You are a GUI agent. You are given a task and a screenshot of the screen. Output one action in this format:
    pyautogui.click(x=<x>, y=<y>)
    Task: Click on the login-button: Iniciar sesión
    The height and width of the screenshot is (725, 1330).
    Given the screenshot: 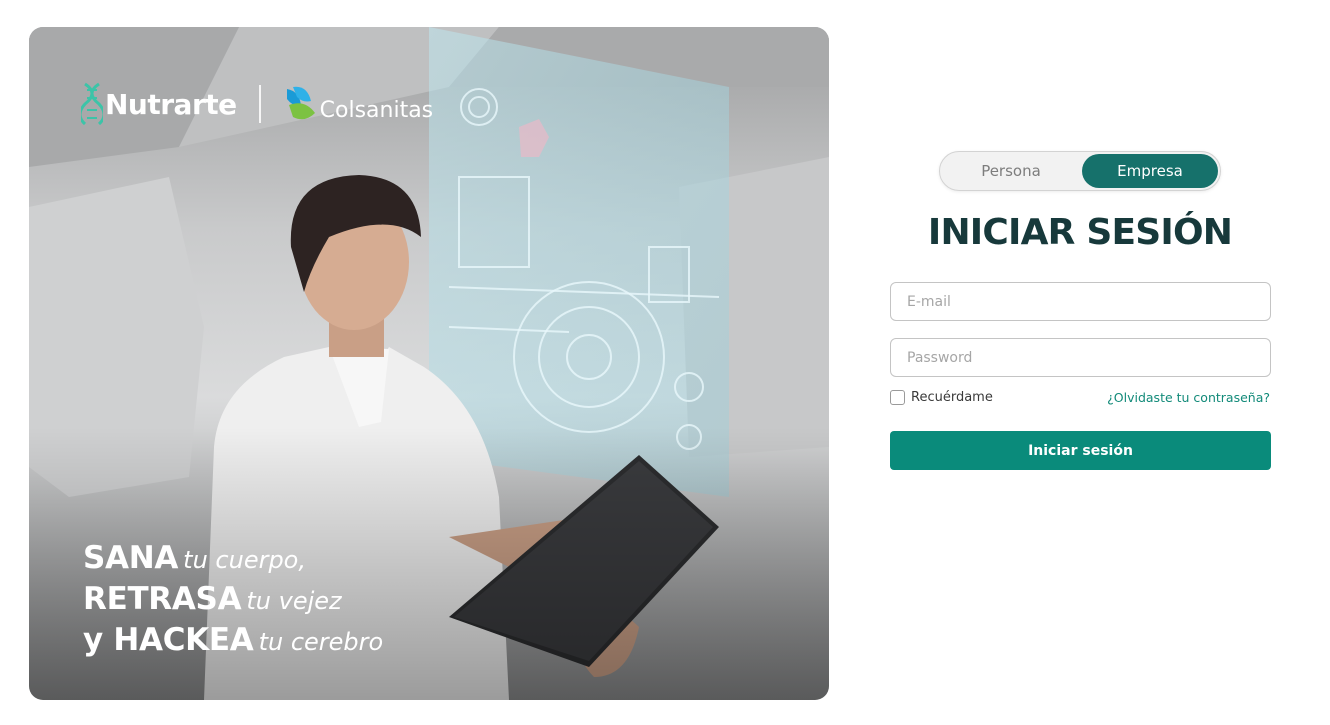 What is the action you would take?
    pyautogui.click(x=1080, y=450)
    